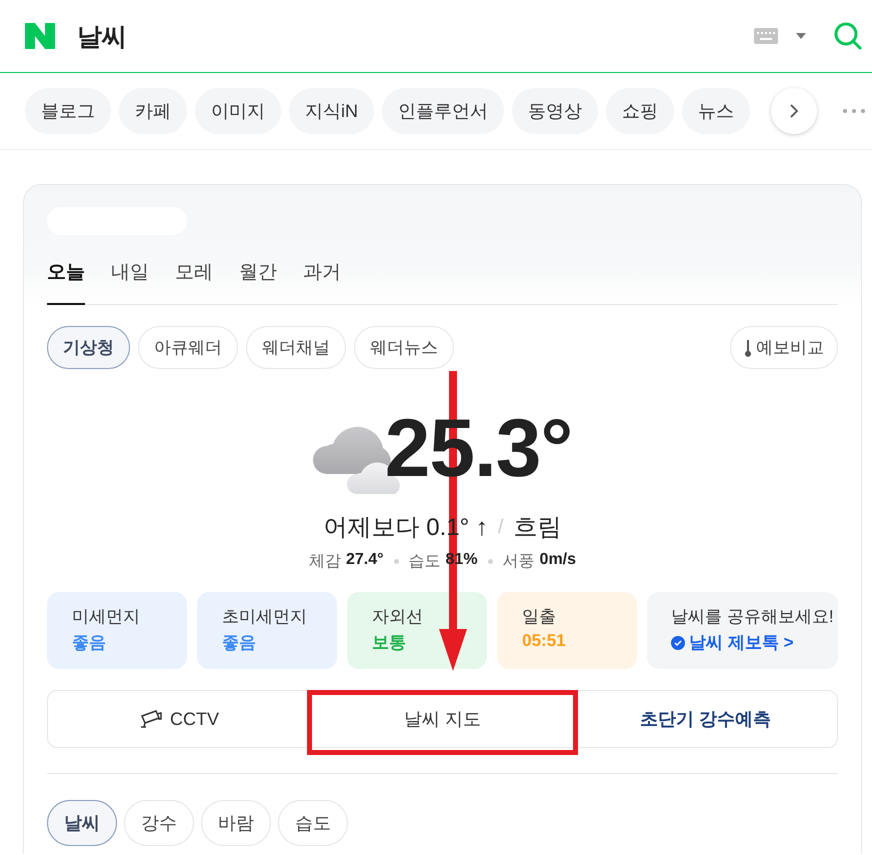 The width and height of the screenshot is (872, 855). I want to click on weather-link: 날씨 지도, so click(442, 719).